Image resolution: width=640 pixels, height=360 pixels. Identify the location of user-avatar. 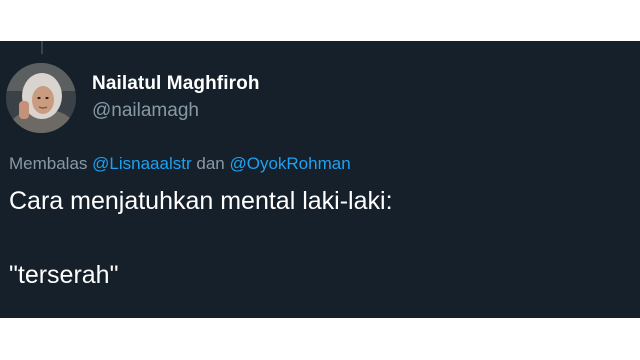
(41, 98).